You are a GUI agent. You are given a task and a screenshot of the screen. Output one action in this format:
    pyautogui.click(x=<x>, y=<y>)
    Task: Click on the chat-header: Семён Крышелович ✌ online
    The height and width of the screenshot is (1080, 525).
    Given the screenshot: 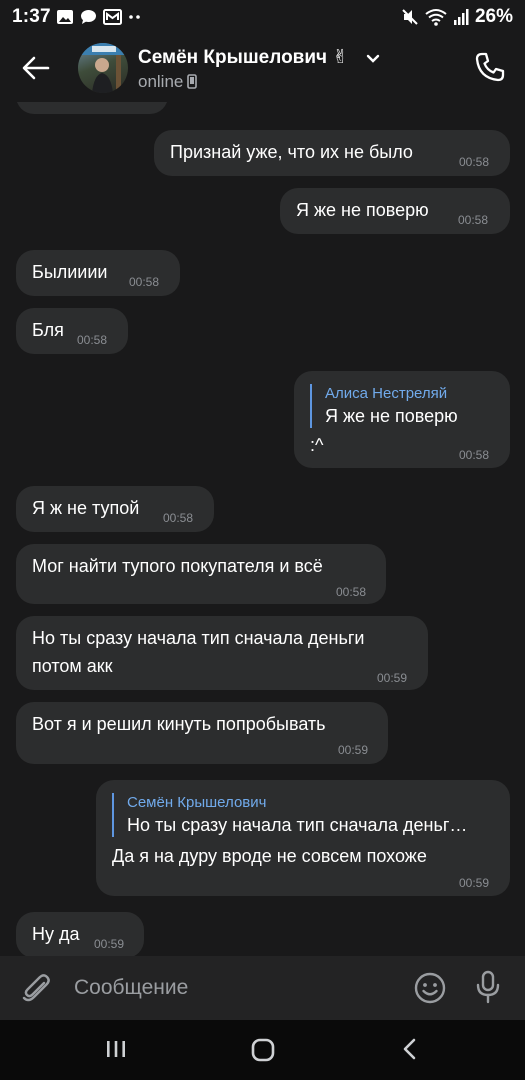 What is the action you would take?
    pyautogui.click(x=262, y=68)
    